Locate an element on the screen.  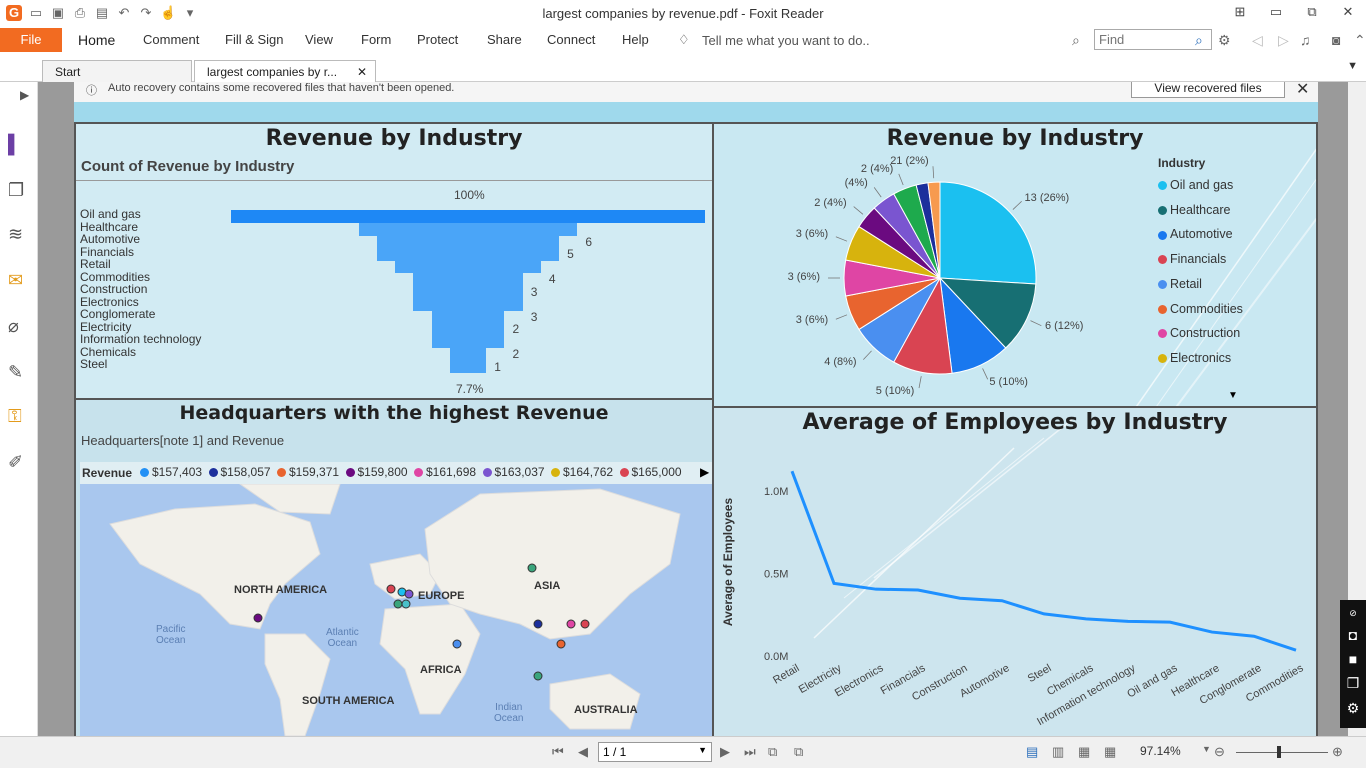
zoom-level: 97.14% is located at coordinates (1160, 751).